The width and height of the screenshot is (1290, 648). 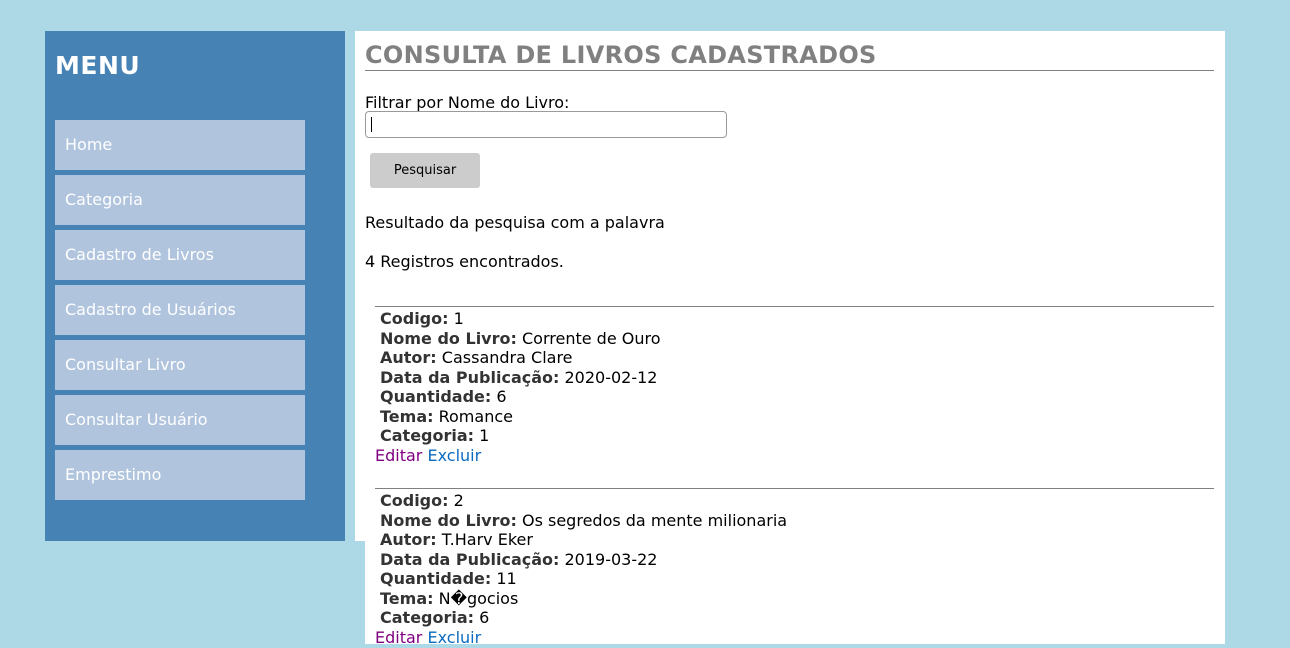 What do you see at coordinates (478, 598) in the screenshot?
I see `field-value: N�gocios` at bounding box center [478, 598].